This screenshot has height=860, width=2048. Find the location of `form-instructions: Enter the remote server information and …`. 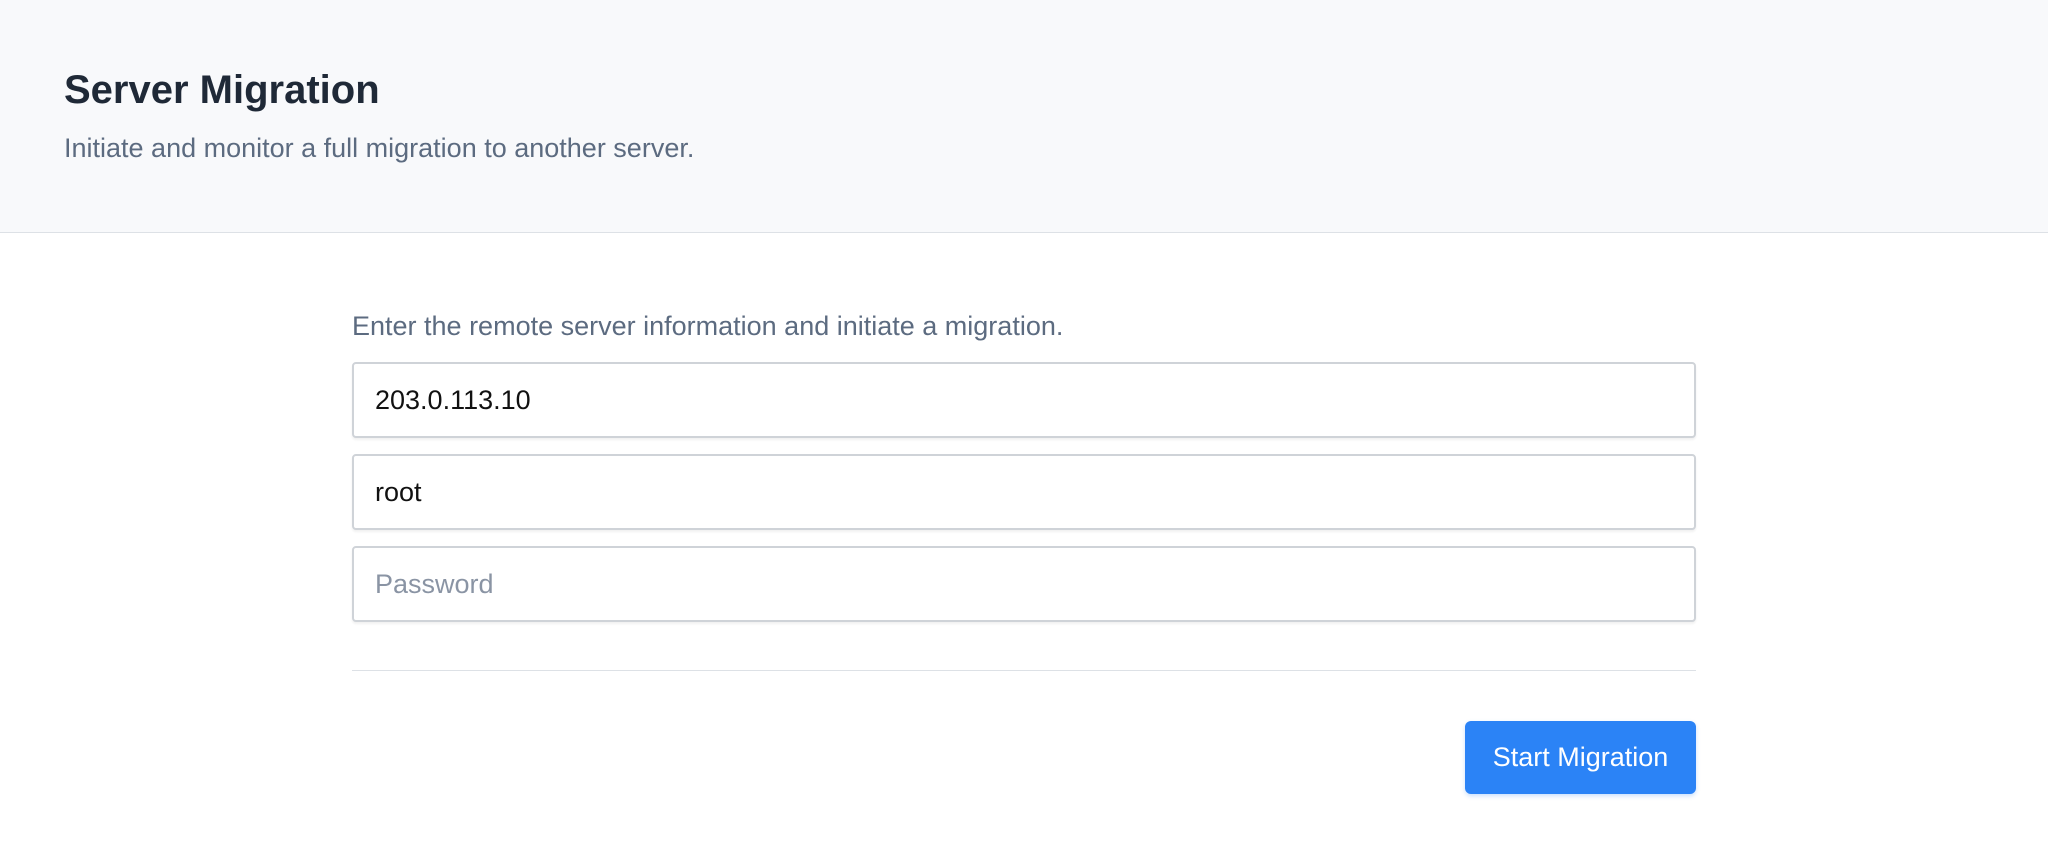

form-instructions: Enter the remote server information and … is located at coordinates (708, 326).